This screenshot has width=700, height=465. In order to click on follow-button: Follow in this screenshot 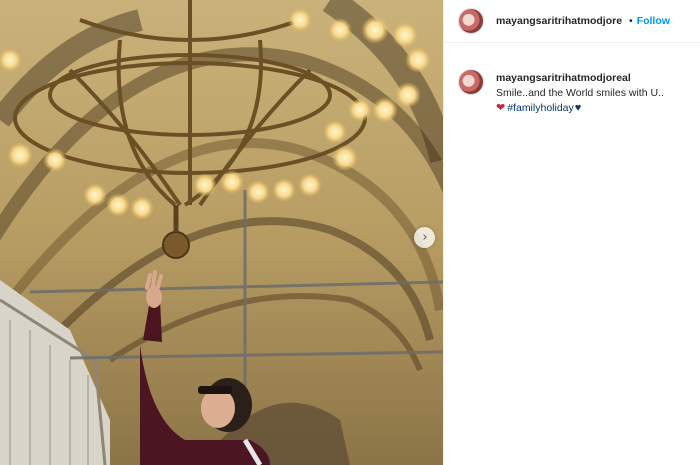, I will do `click(653, 21)`.